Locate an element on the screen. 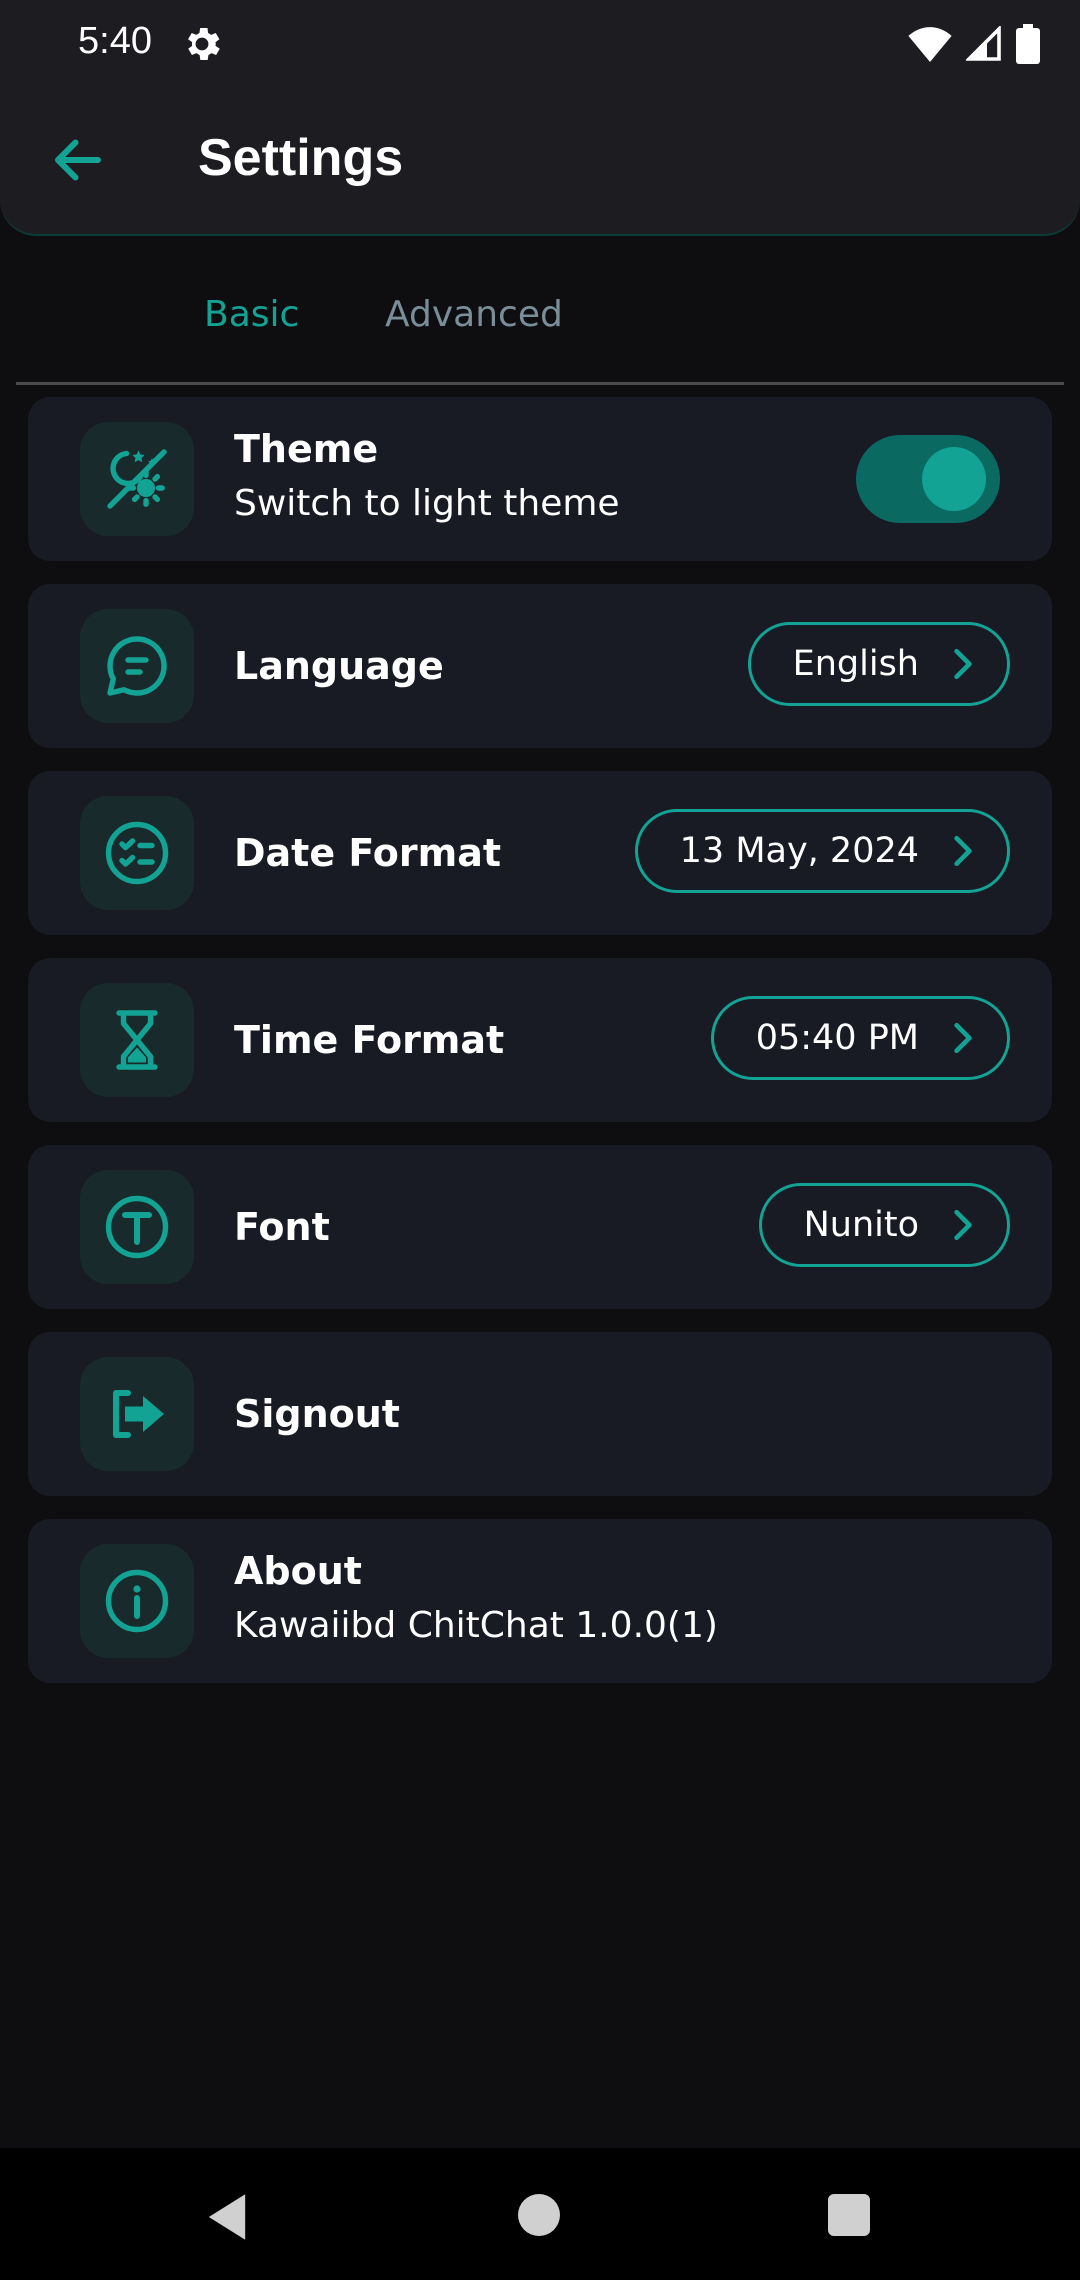 The image size is (1080, 2280). language-icon-container is located at coordinates (137, 666).